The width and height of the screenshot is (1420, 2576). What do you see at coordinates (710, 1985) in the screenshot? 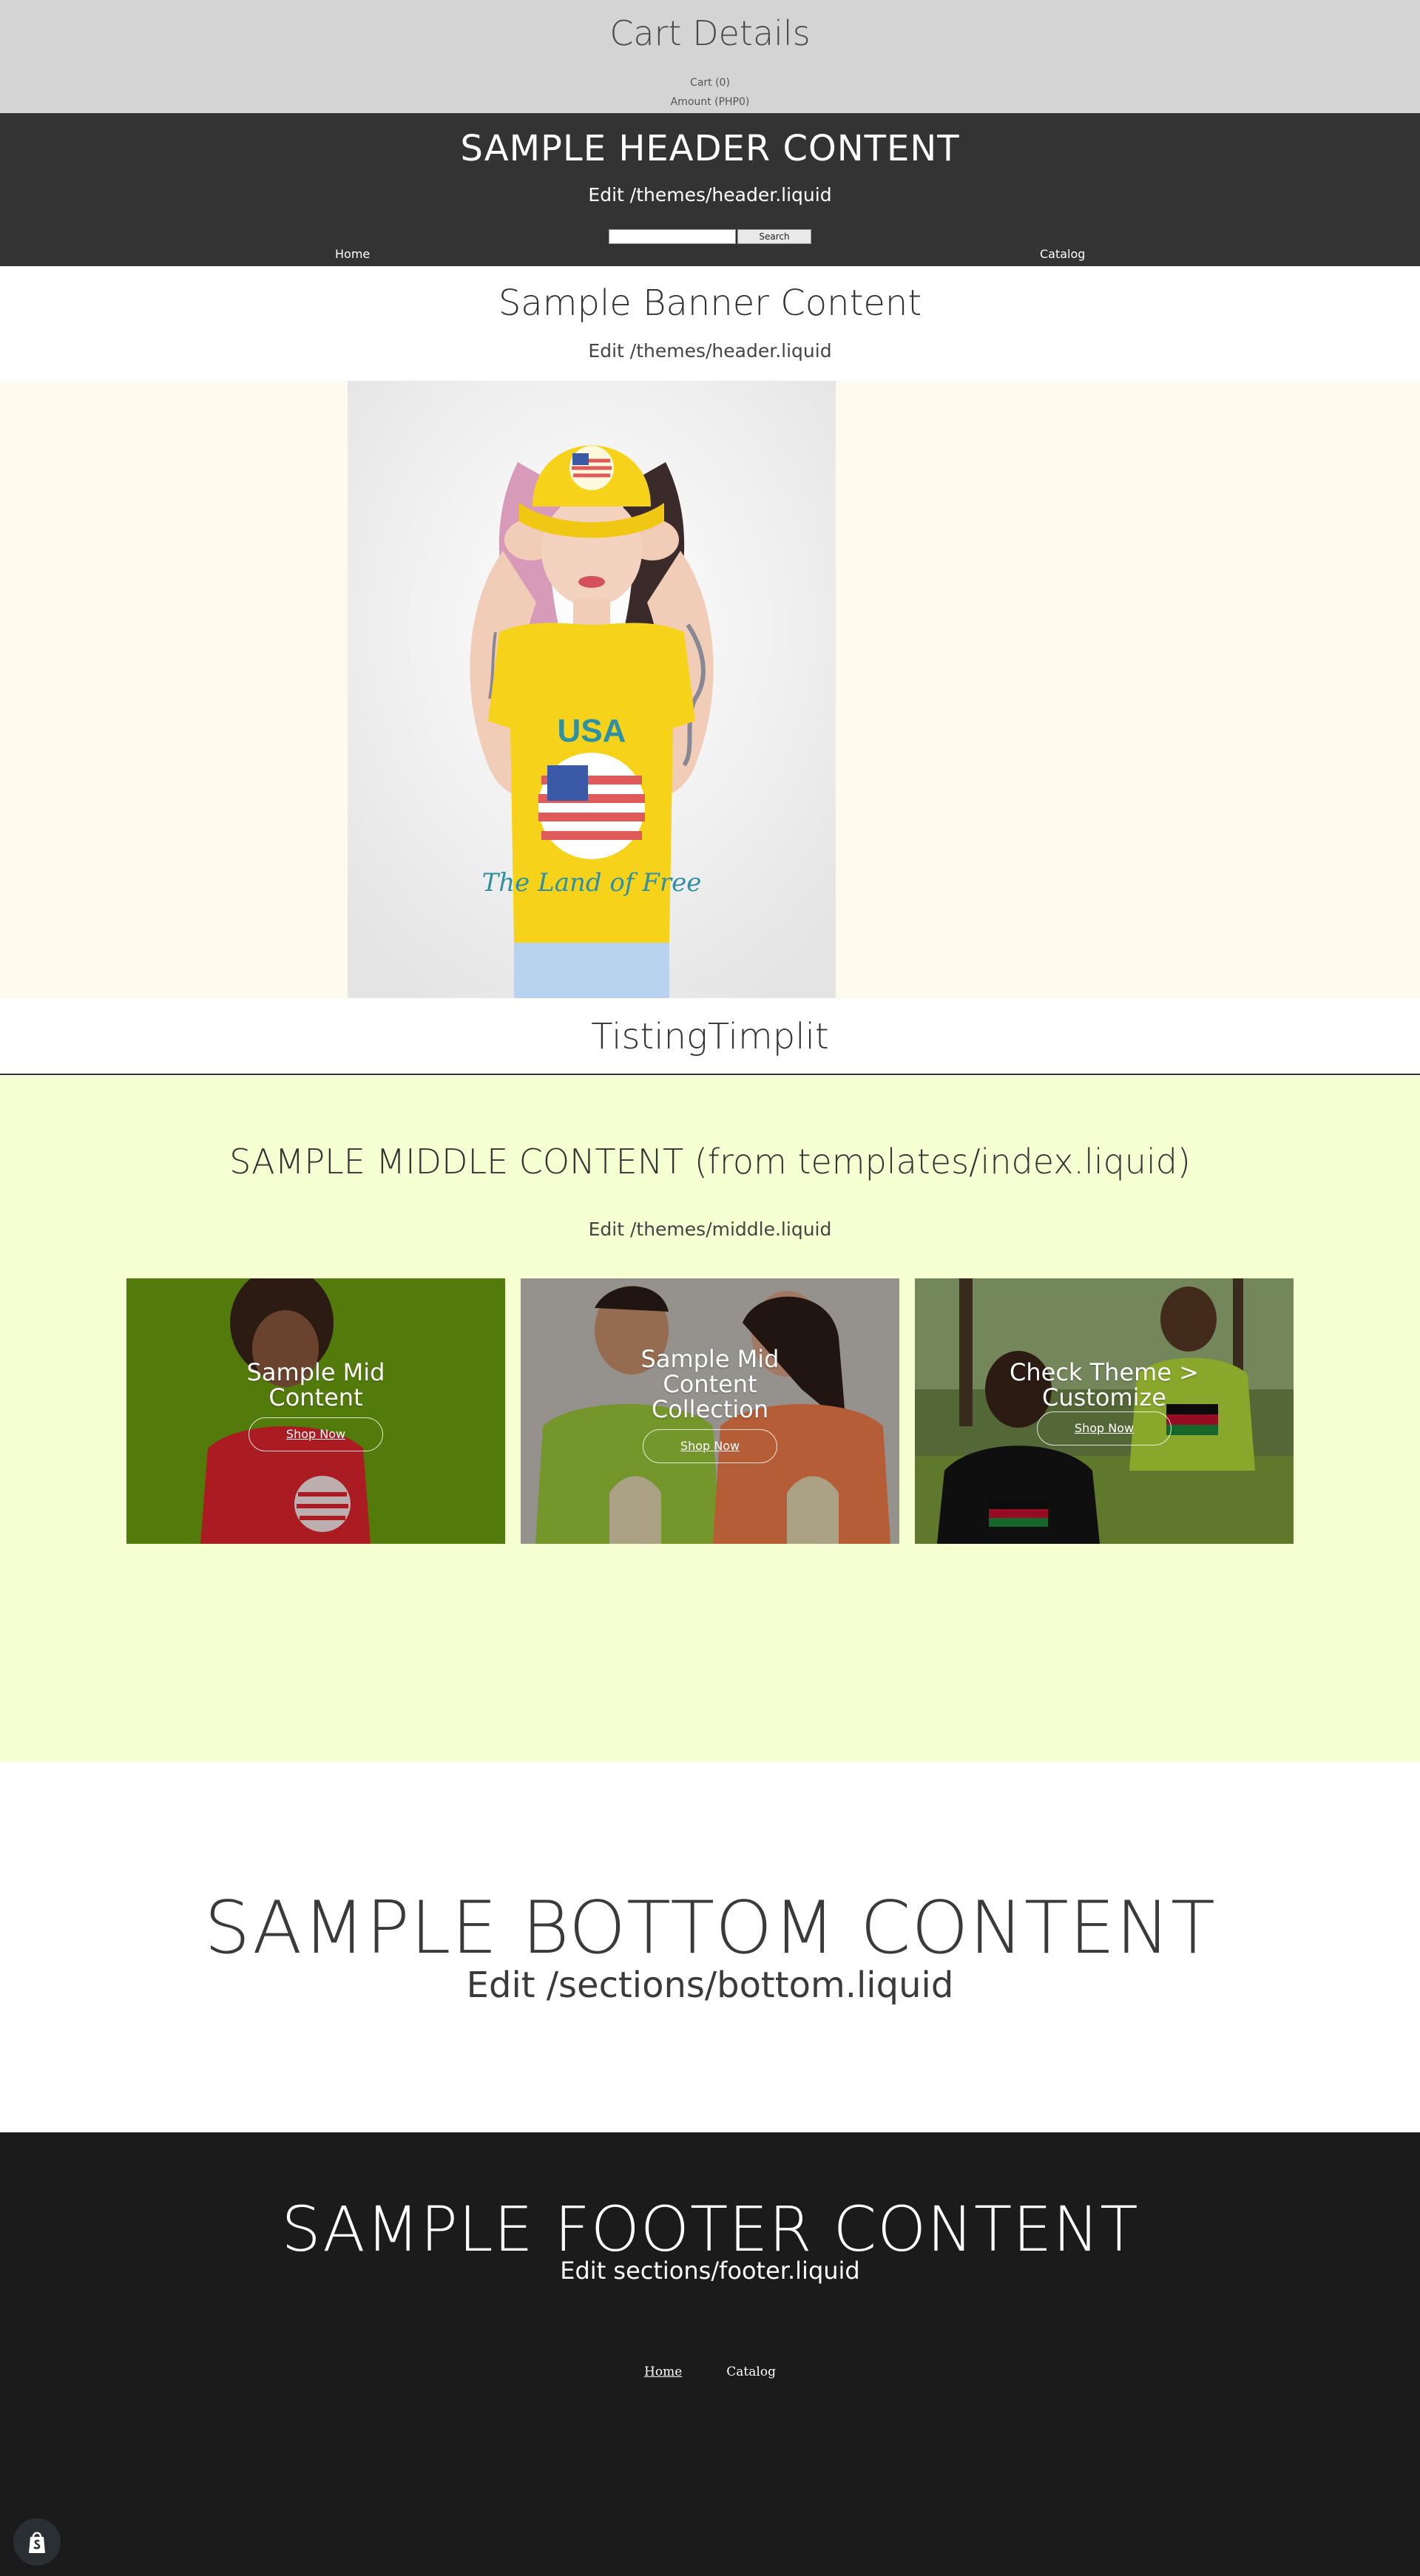
I see `bottom-subtitle: Edit /sections/bottom.liquid` at bounding box center [710, 1985].